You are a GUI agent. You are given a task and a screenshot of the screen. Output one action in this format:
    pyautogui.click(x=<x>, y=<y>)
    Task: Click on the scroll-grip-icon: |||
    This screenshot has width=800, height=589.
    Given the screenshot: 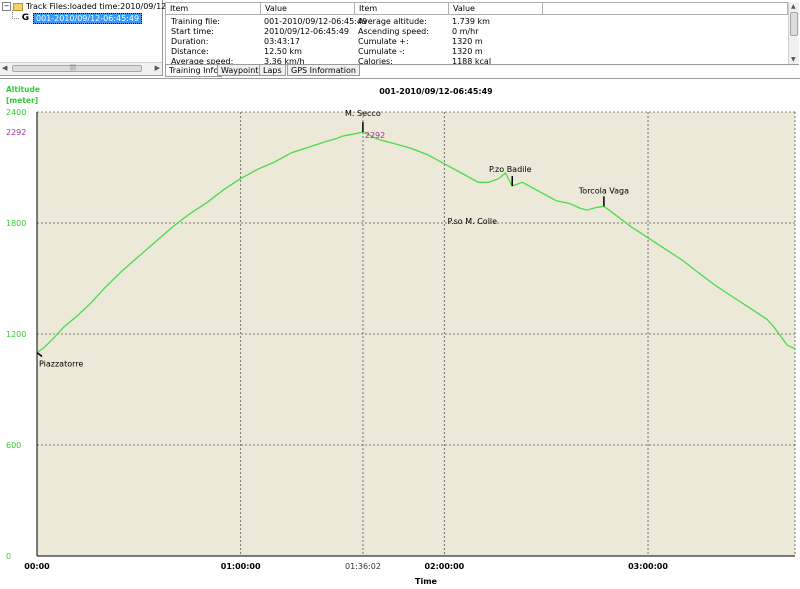 What is the action you would take?
    pyautogui.click(x=73, y=67)
    